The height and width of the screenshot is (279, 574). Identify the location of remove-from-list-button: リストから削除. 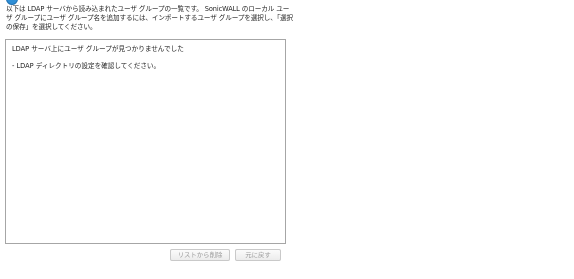
(200, 255).